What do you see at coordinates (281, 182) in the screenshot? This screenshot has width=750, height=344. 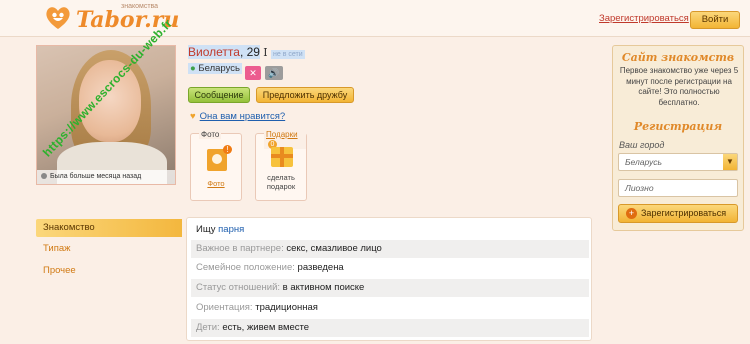 I see `give-gift-link: сделать подарок` at bounding box center [281, 182].